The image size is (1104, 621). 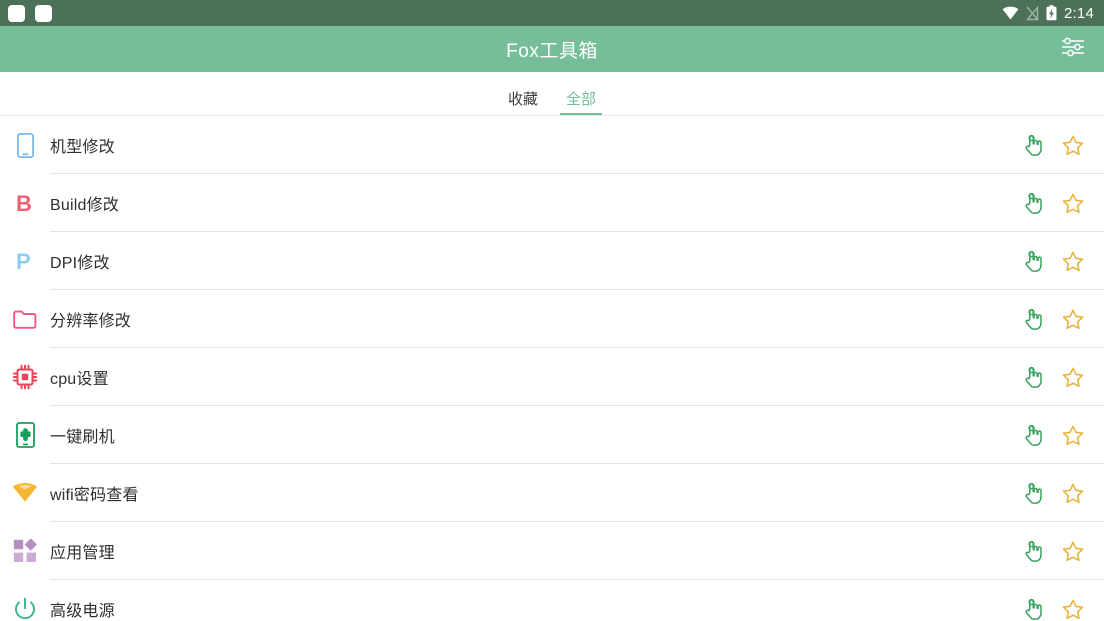 I want to click on app-bar-actions, so click(x=1073, y=49).